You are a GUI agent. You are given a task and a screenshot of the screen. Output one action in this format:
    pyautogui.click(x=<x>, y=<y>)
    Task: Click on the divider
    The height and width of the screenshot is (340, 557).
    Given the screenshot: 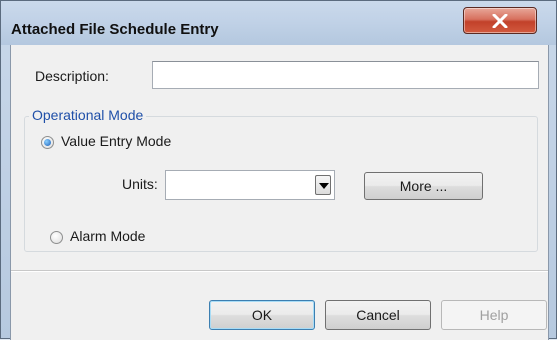 What is the action you would take?
    pyautogui.click(x=279, y=271)
    